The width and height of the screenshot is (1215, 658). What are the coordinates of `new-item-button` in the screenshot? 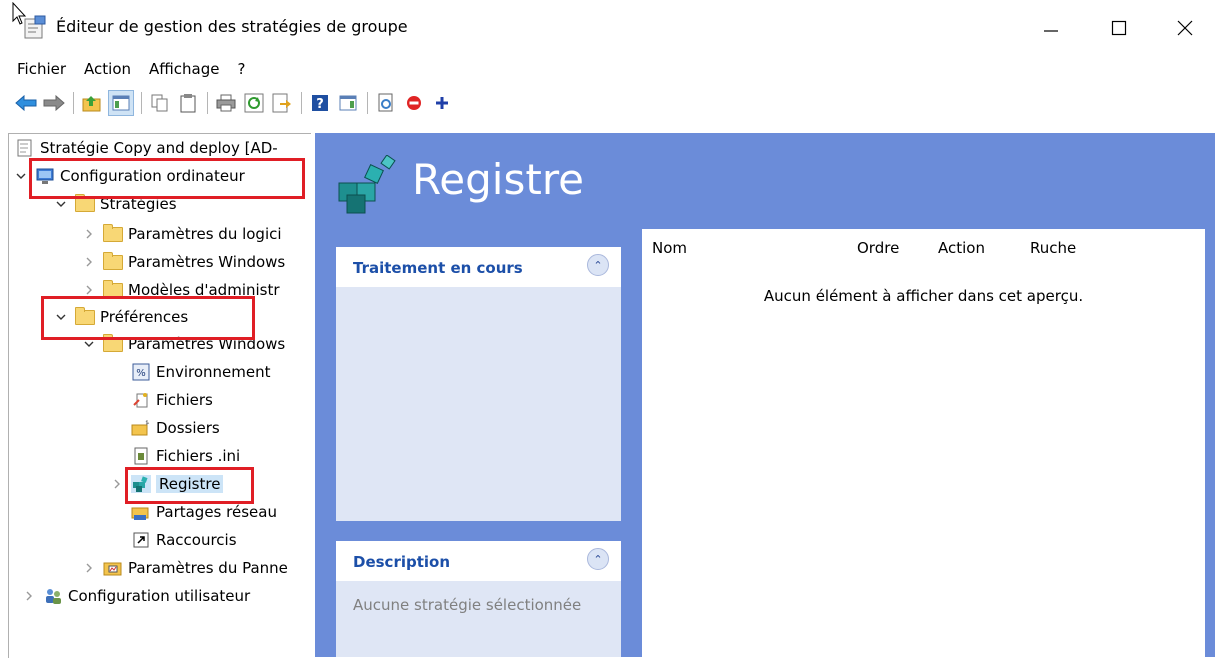 It's located at (386, 103).